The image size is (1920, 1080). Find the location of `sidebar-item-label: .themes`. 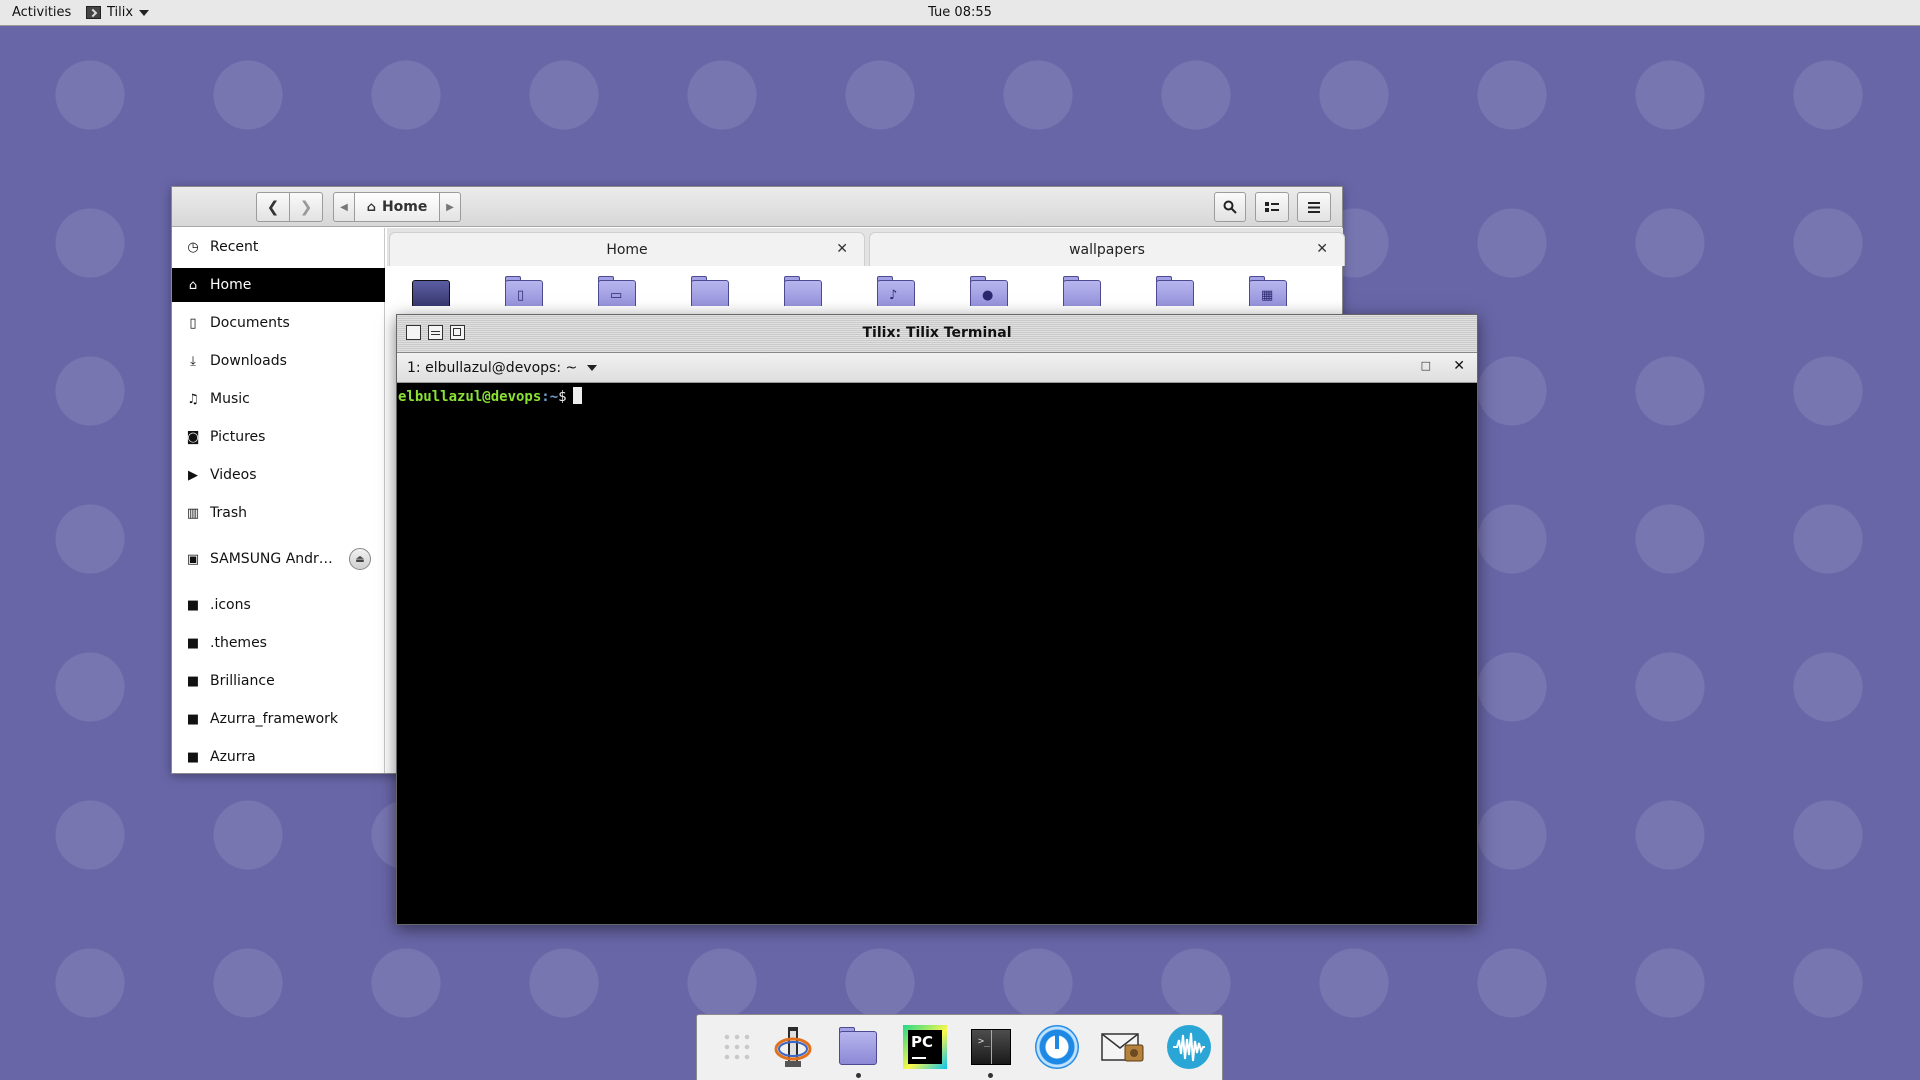

sidebar-item-label: .themes is located at coordinates (238, 643).